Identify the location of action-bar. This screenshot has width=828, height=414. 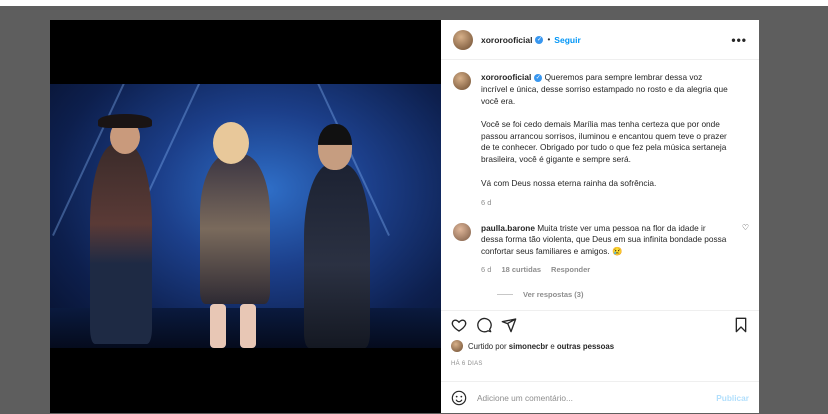
(600, 324).